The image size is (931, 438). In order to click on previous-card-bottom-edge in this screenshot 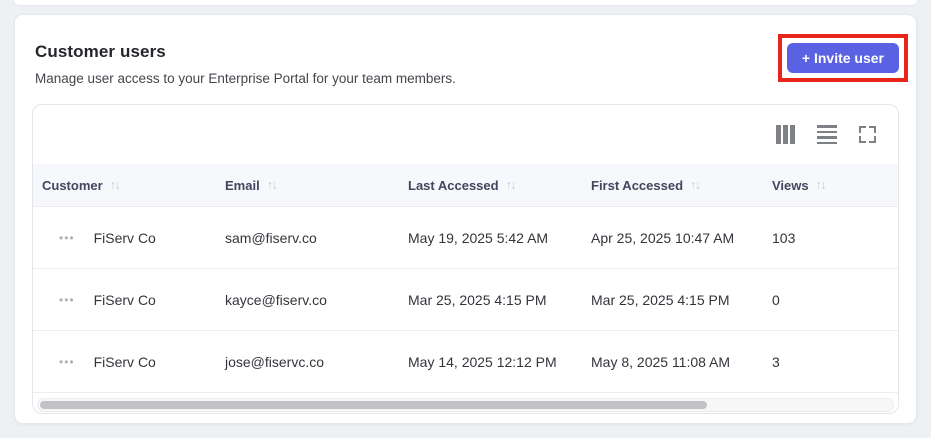, I will do `click(465, 2)`.